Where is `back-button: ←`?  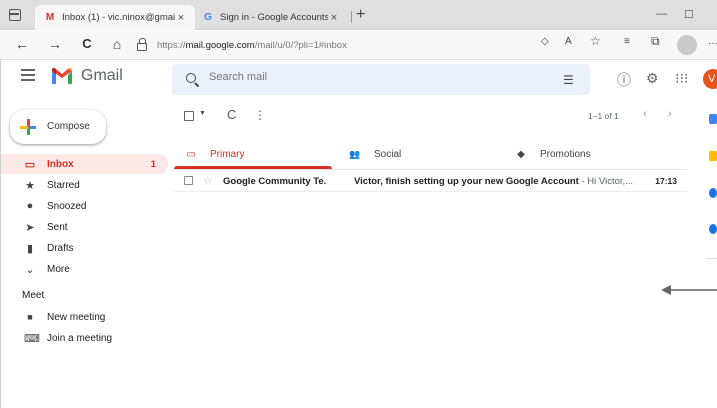
back-button: ← is located at coordinates (22, 44).